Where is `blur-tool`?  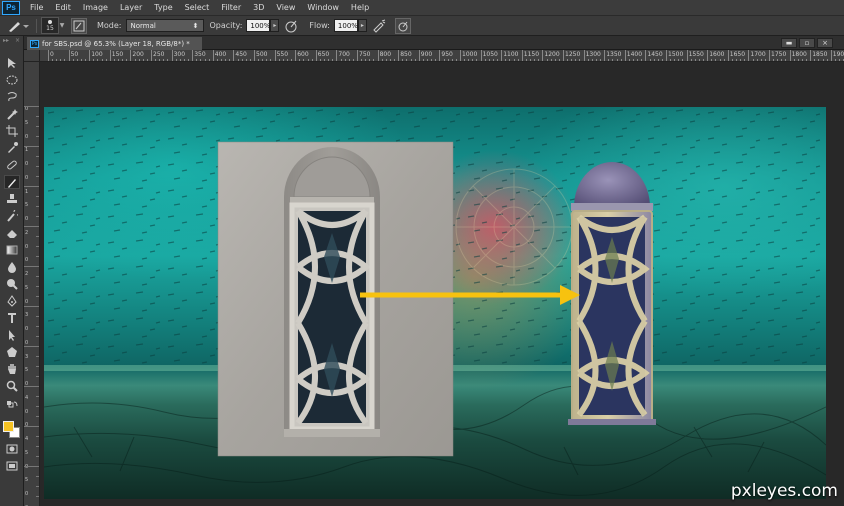
blur-tool is located at coordinates (12, 267).